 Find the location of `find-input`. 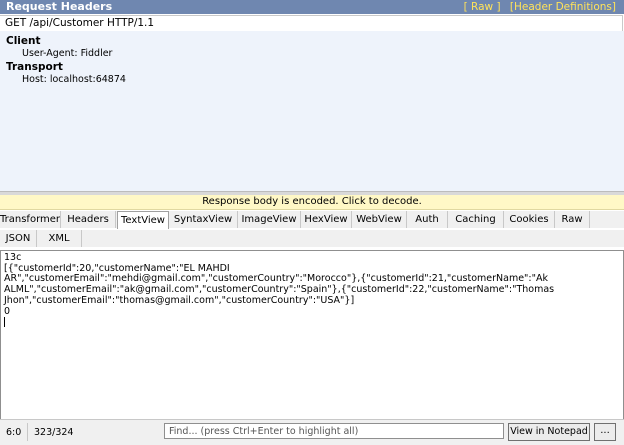

find-input is located at coordinates (334, 431).